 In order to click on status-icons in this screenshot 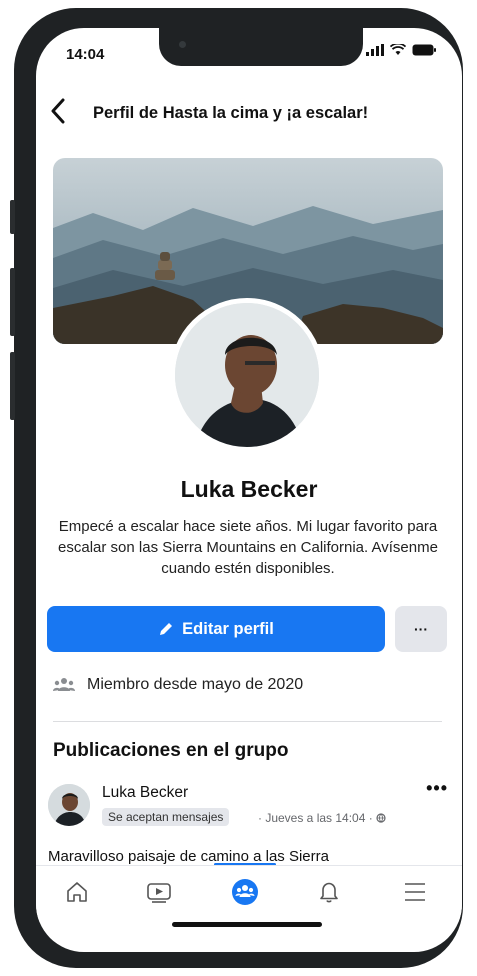, I will do `click(401, 50)`.